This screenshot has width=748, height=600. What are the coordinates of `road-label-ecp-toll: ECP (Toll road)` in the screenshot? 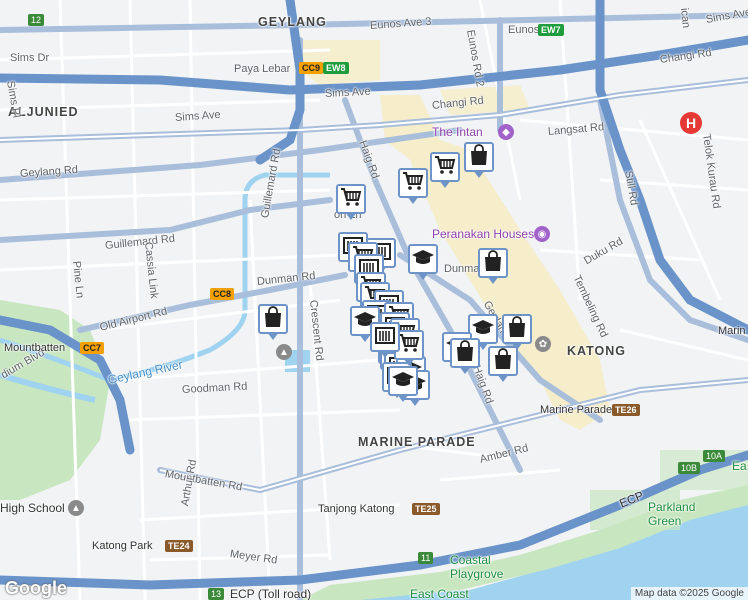 It's located at (271, 593).